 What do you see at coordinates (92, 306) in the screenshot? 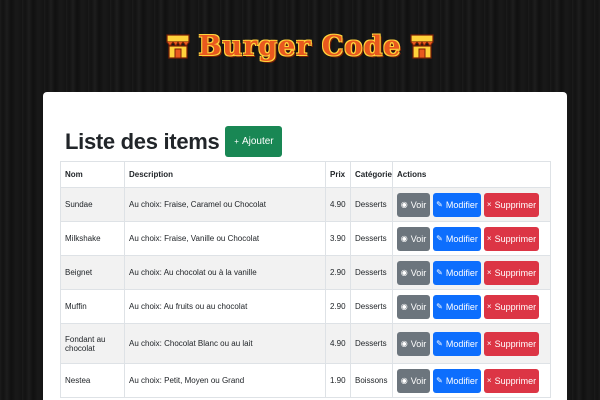
I see `cell-nom: Muffin` at bounding box center [92, 306].